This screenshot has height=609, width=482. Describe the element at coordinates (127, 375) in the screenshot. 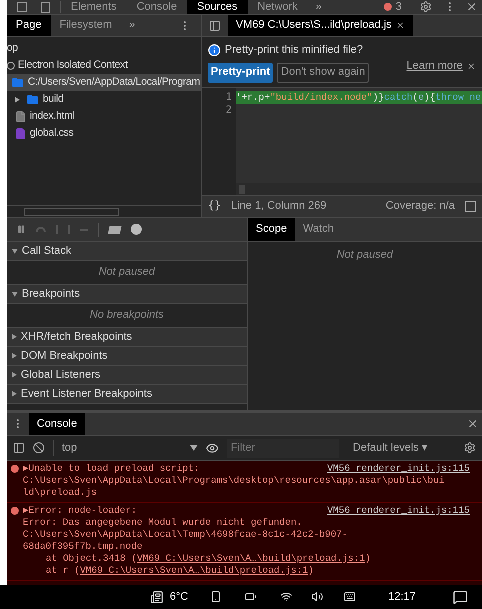

I see `section-header: Global Listeners` at that location.